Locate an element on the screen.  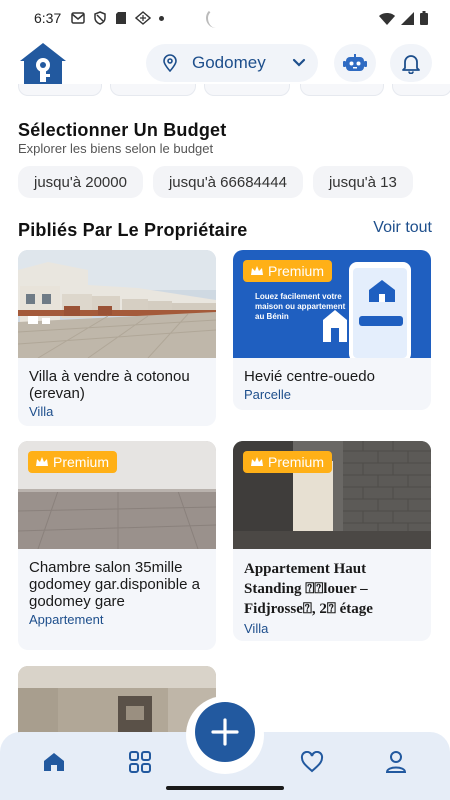
vpn-icon is located at coordinates (143, 18).